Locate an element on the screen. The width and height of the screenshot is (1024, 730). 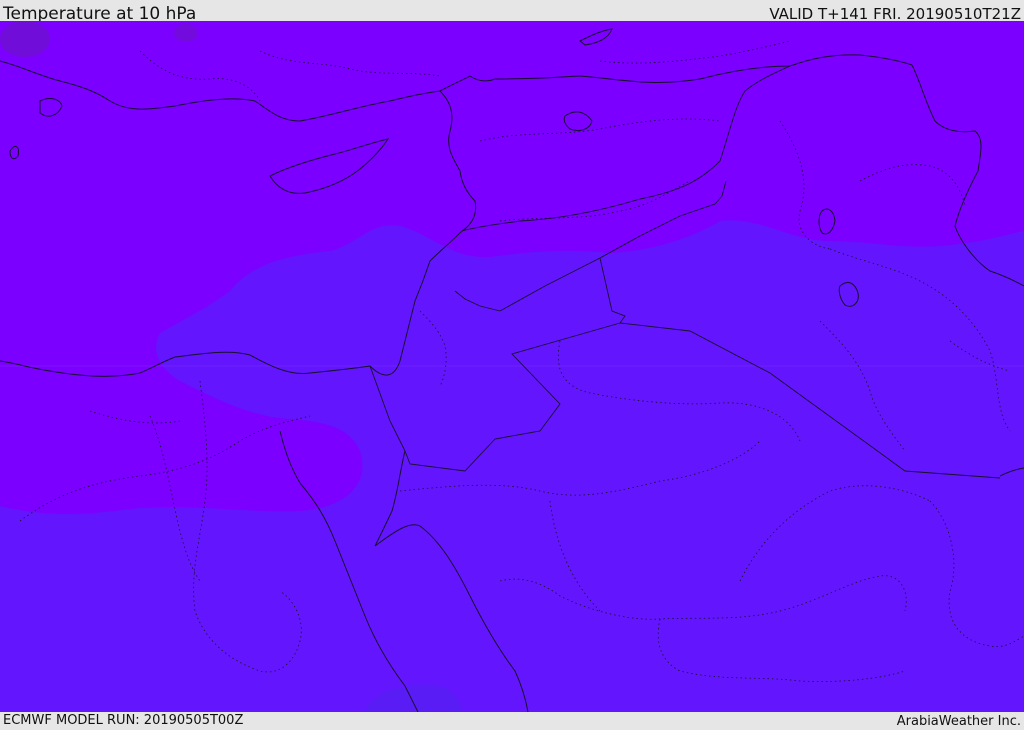
credit-label: ArabiaWeather Inc. is located at coordinates (958, 721).